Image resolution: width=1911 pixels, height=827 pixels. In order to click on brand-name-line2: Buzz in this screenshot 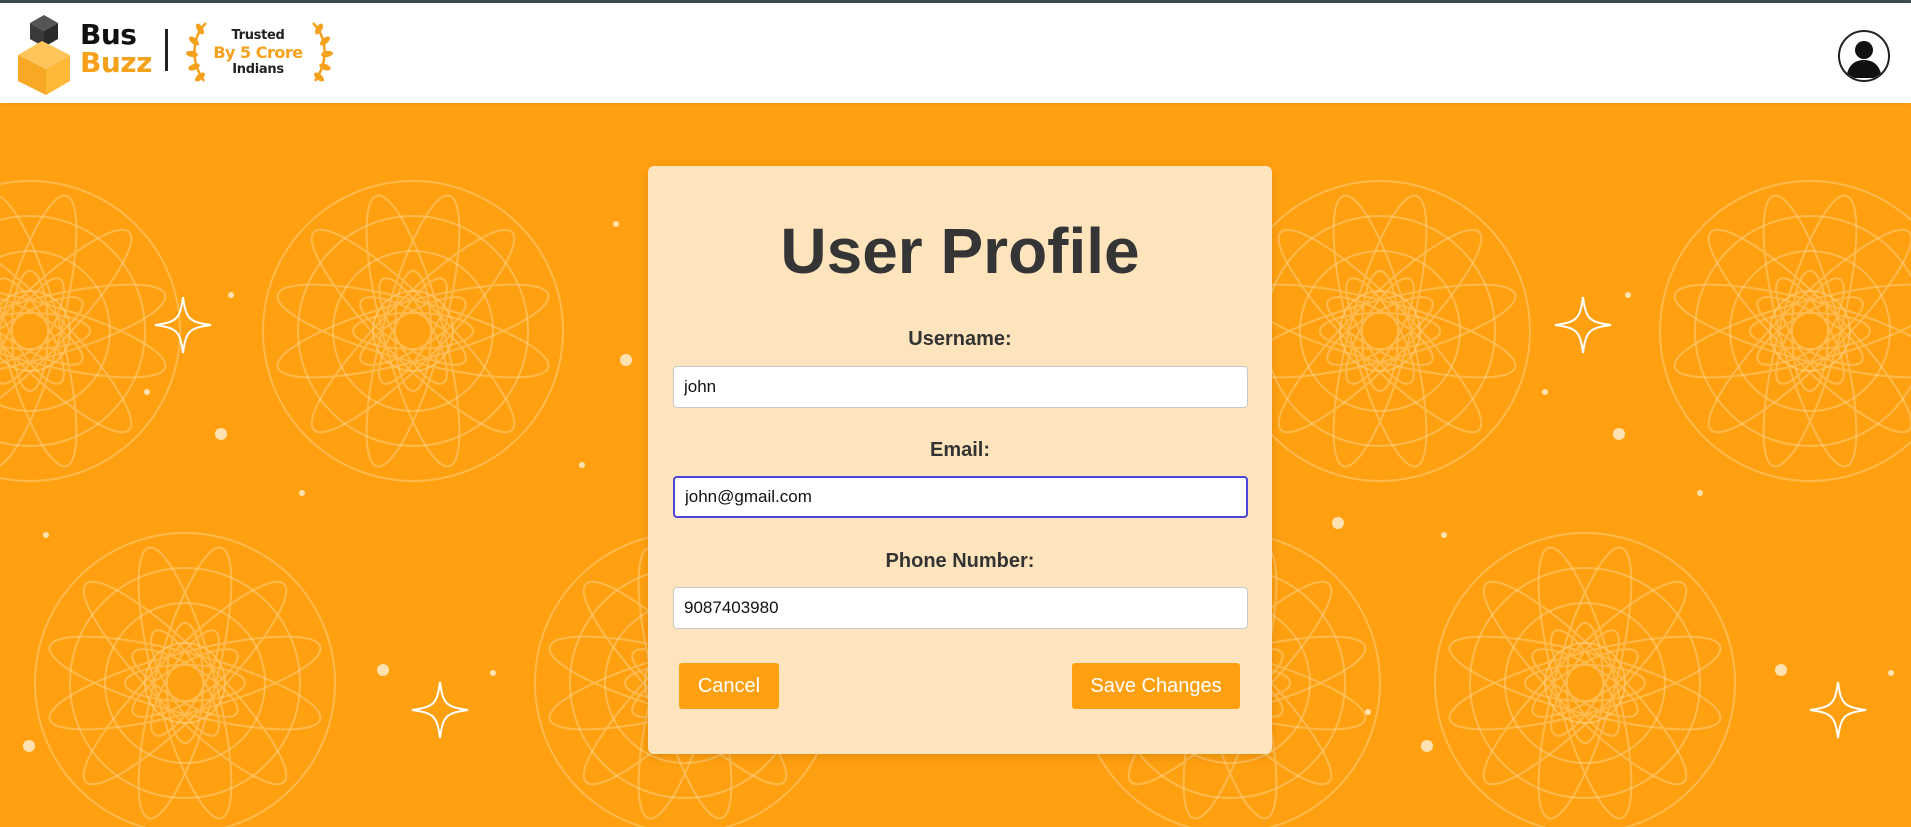, I will do `click(116, 62)`.